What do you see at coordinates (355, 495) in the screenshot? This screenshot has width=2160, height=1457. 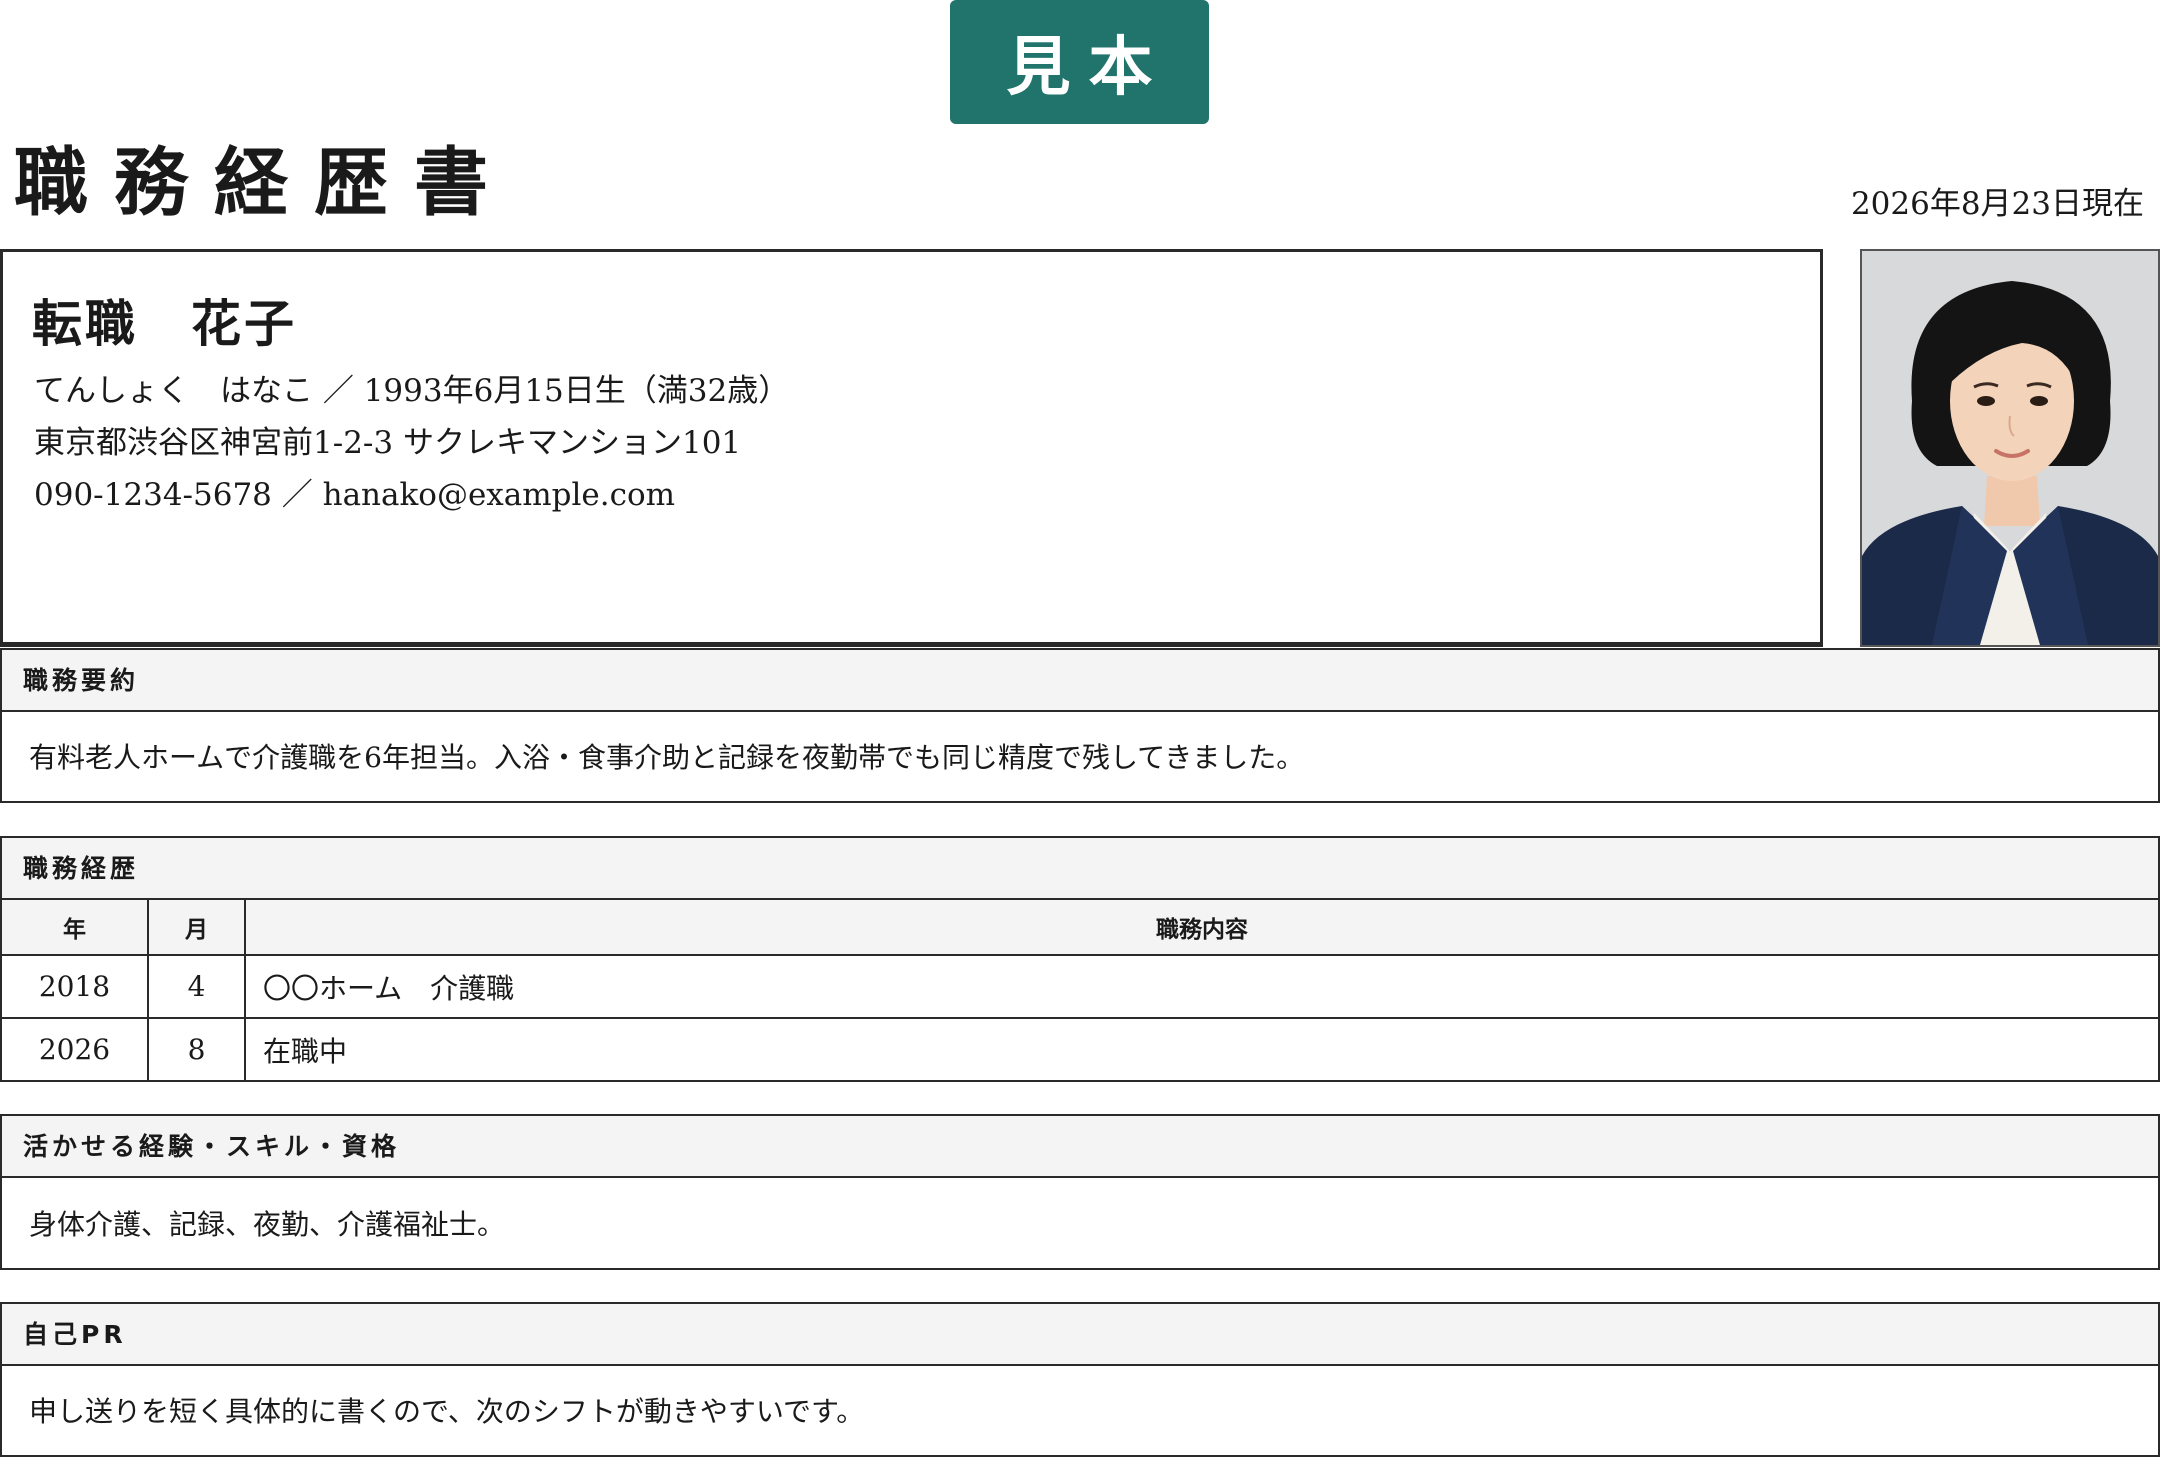 I see `contact-info: 090-1234-5678 ／ hanako@example.com` at bounding box center [355, 495].